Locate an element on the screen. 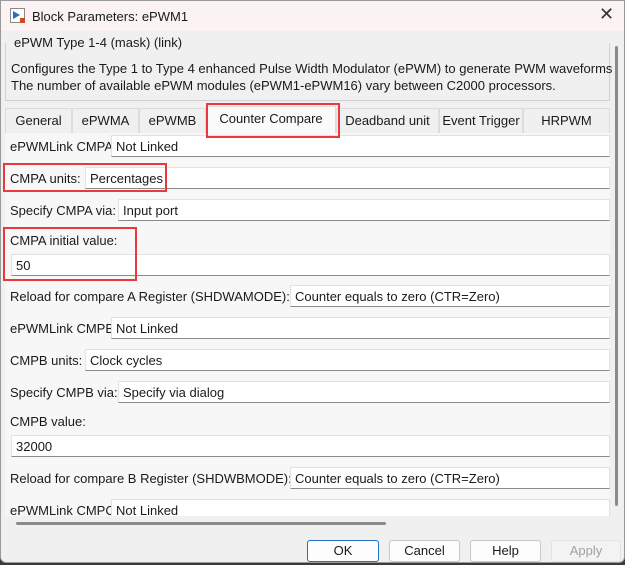 The width and height of the screenshot is (625, 565). epwmlink-cmpc-select: Not Linked is located at coordinates (360, 507).